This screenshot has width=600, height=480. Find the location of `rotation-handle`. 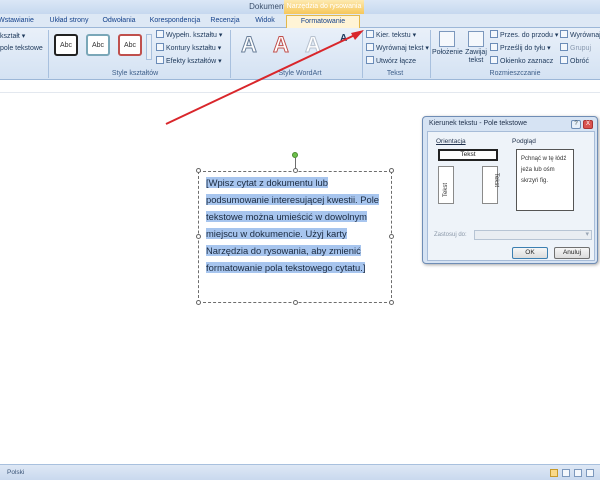

rotation-handle is located at coordinates (295, 155).